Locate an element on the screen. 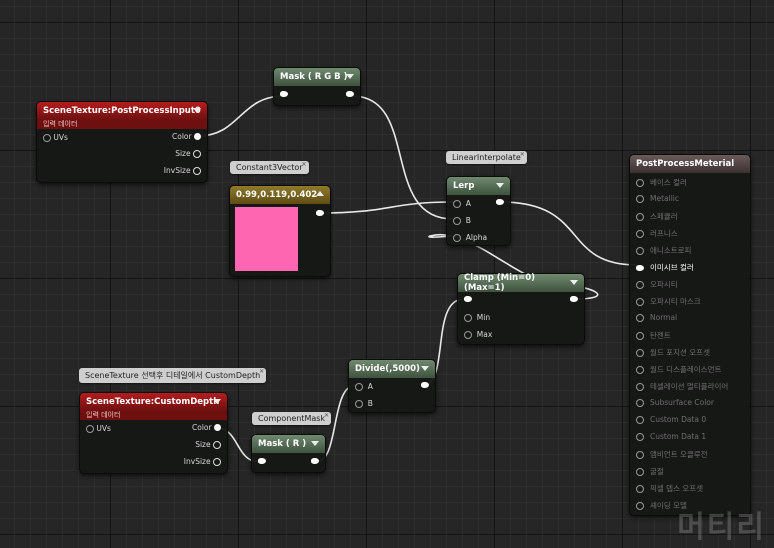  material-input-pin: 탄젠트 is located at coordinates (653, 335).